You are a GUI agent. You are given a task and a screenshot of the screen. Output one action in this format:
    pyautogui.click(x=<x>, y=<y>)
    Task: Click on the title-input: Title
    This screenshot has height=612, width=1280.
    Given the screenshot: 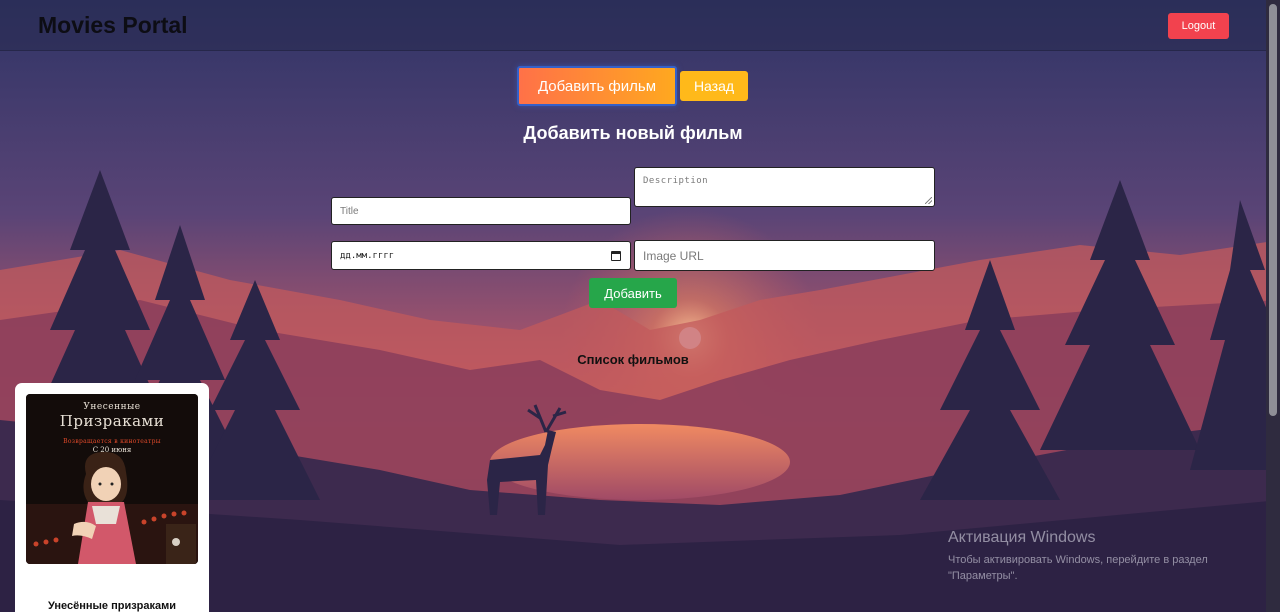 What is the action you would take?
    pyautogui.click(x=481, y=211)
    